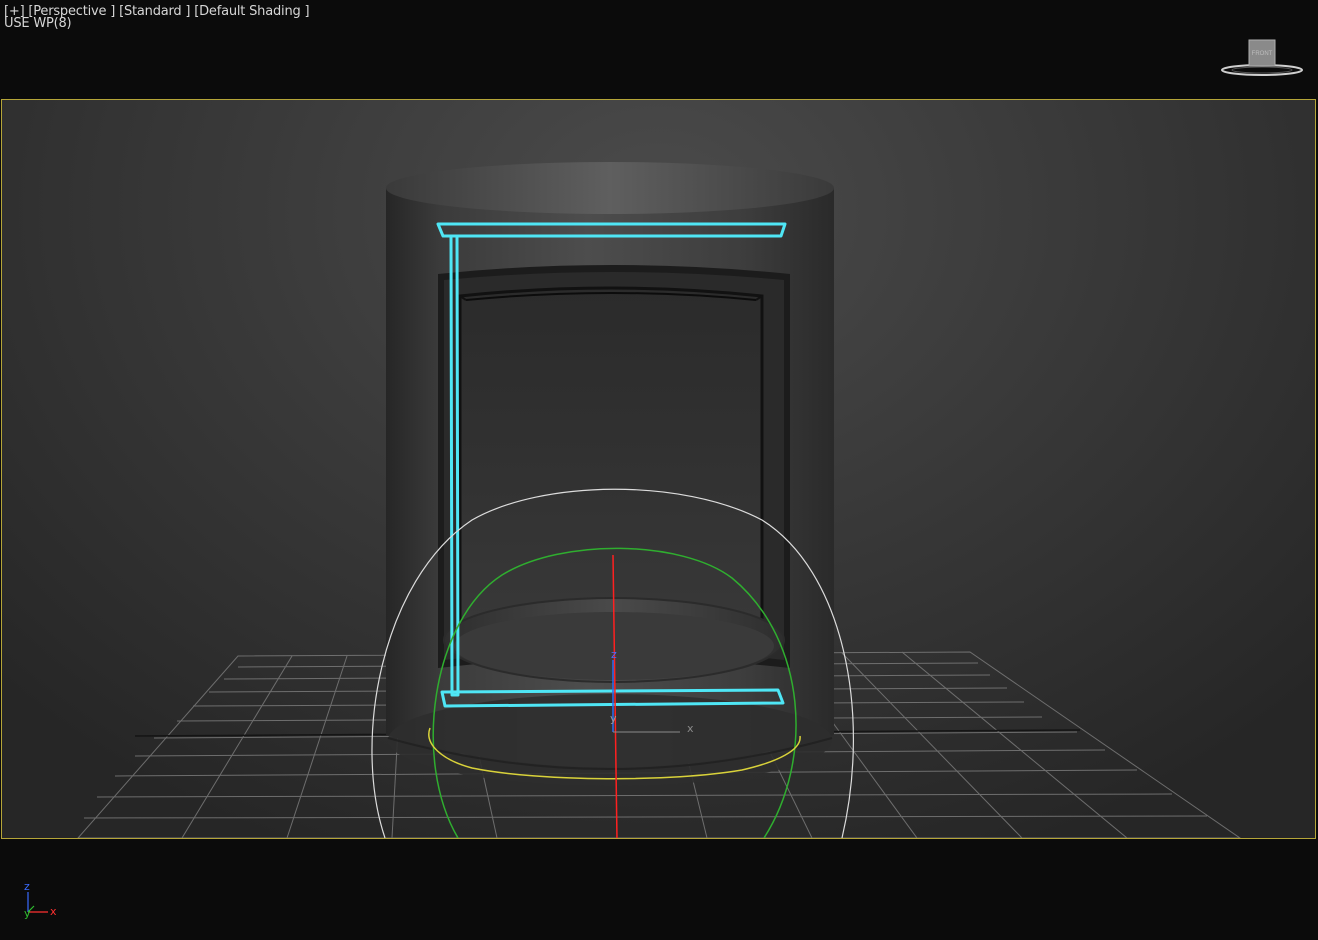 The width and height of the screenshot is (1318, 940). I want to click on viewcube: FRONT, so click(1262, 58).